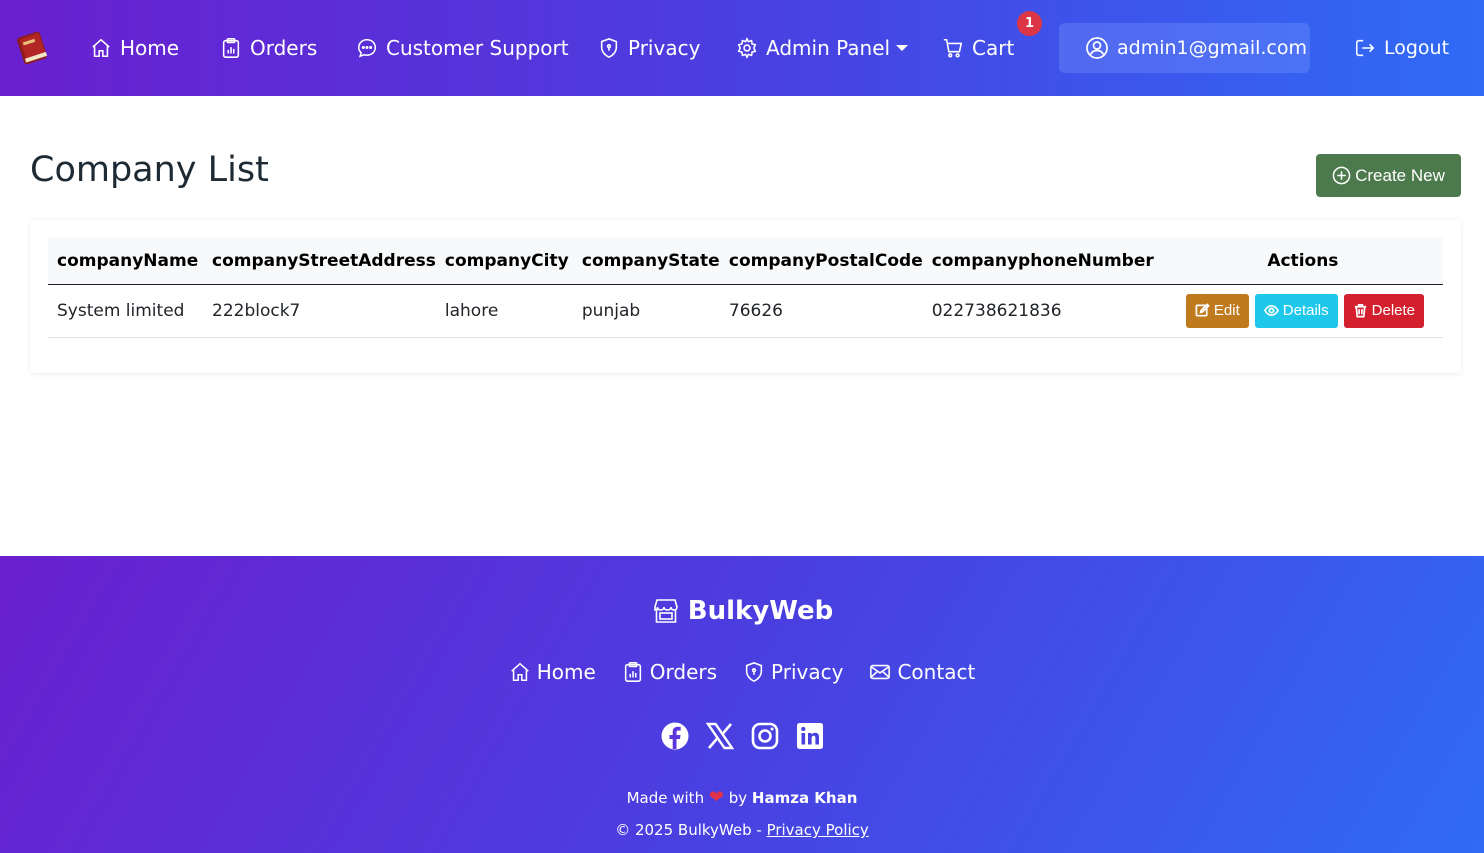 The width and height of the screenshot is (1484, 853). What do you see at coordinates (665, 798) in the screenshot?
I see `made-with-text: Made with` at bounding box center [665, 798].